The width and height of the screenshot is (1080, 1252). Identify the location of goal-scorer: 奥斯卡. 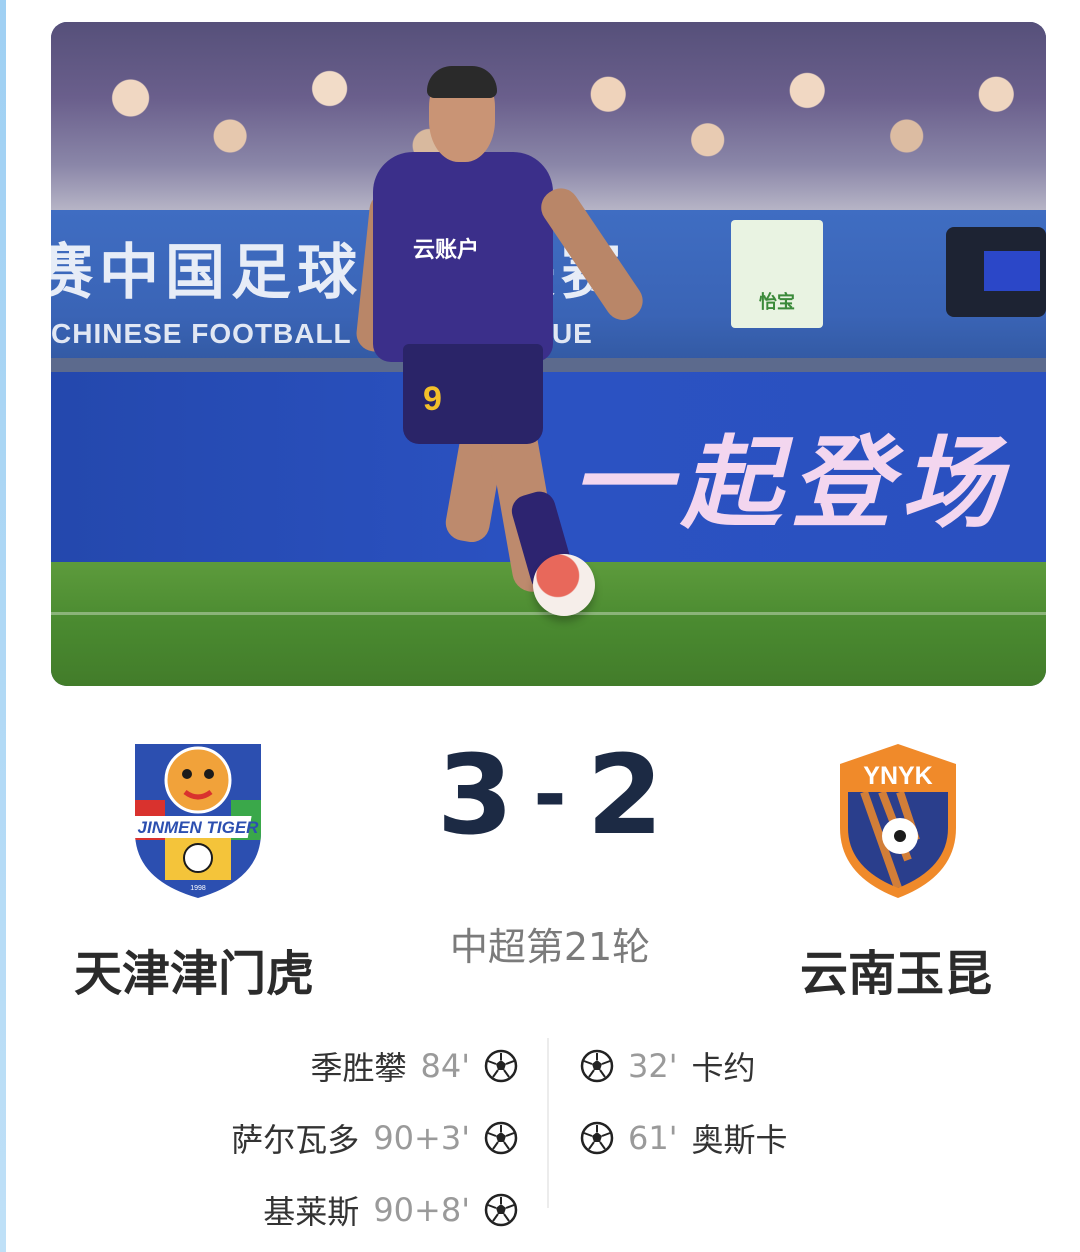
(740, 1138).